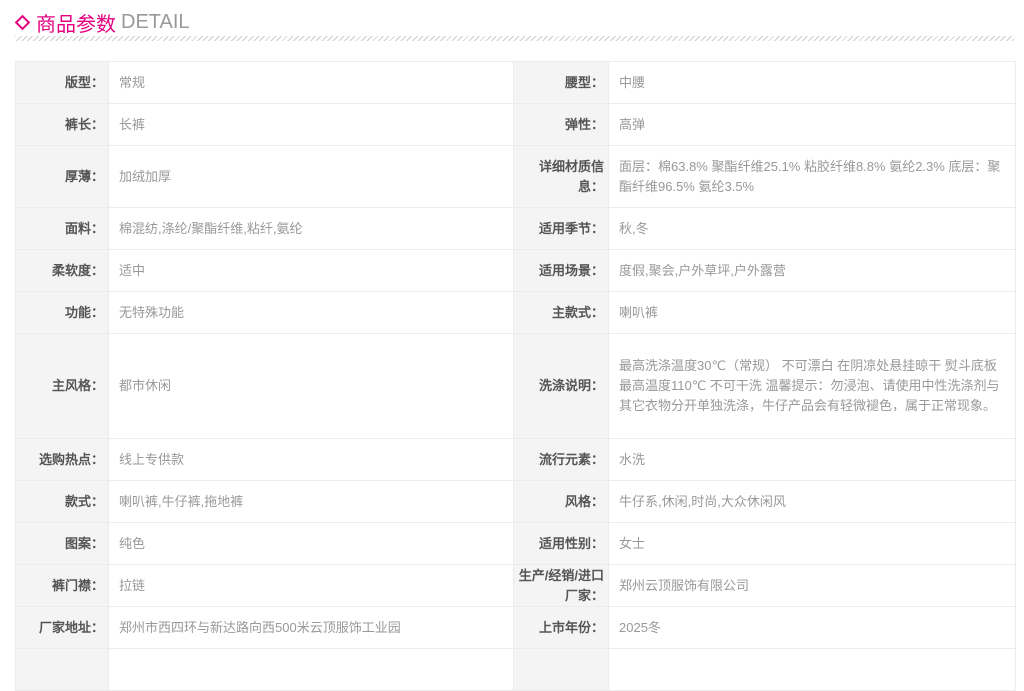 This screenshot has height=691, width=1024. Describe the element at coordinates (812, 228) in the screenshot. I see `param-value: 秋,冬` at that location.